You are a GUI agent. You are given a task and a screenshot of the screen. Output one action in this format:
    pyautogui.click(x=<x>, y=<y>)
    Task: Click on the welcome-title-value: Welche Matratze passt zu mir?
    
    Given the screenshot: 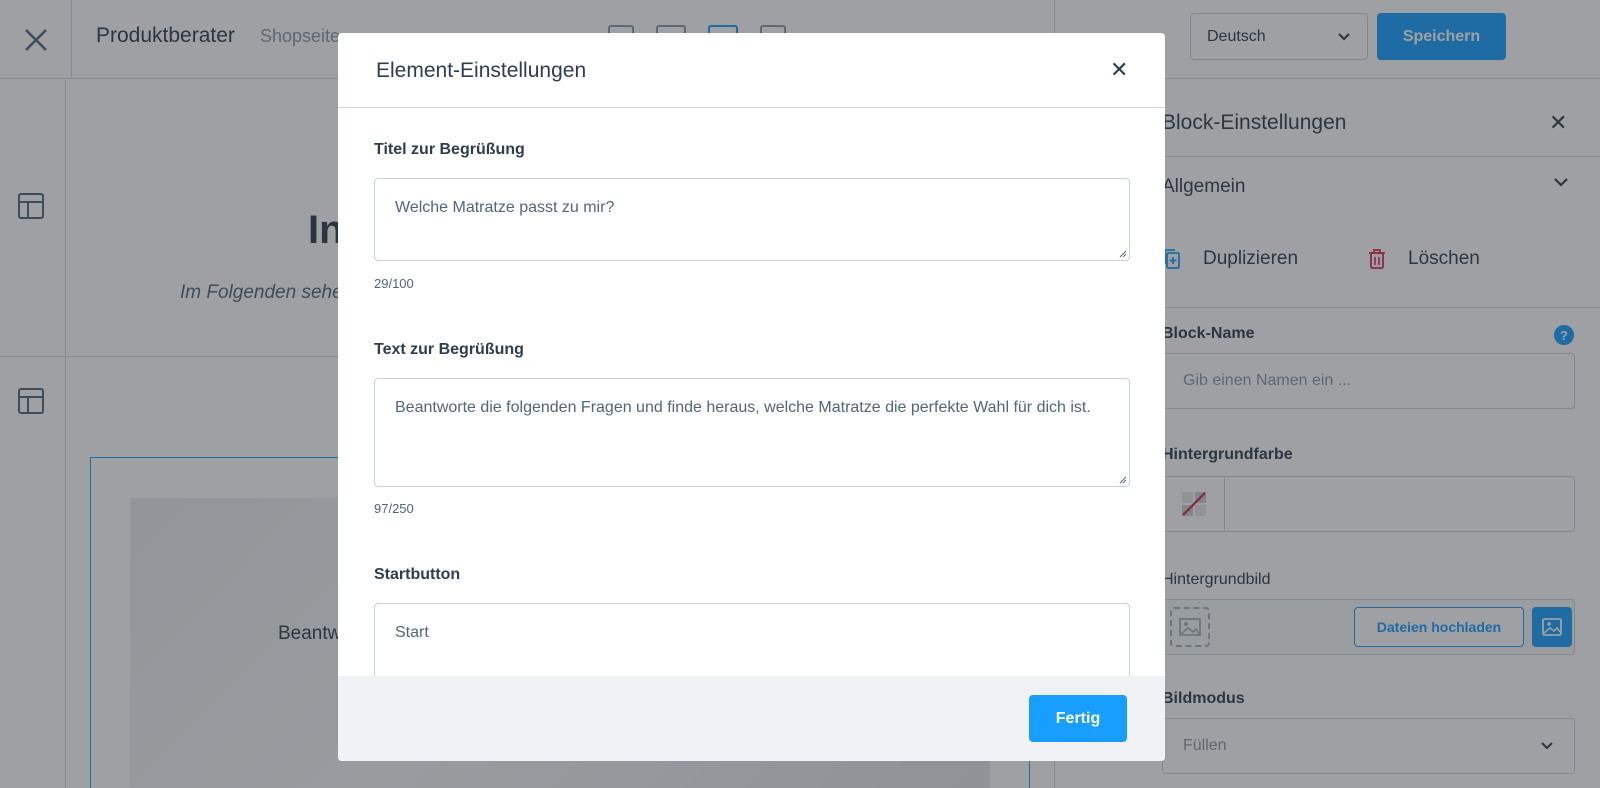 What is the action you would take?
    pyautogui.click(x=505, y=207)
    